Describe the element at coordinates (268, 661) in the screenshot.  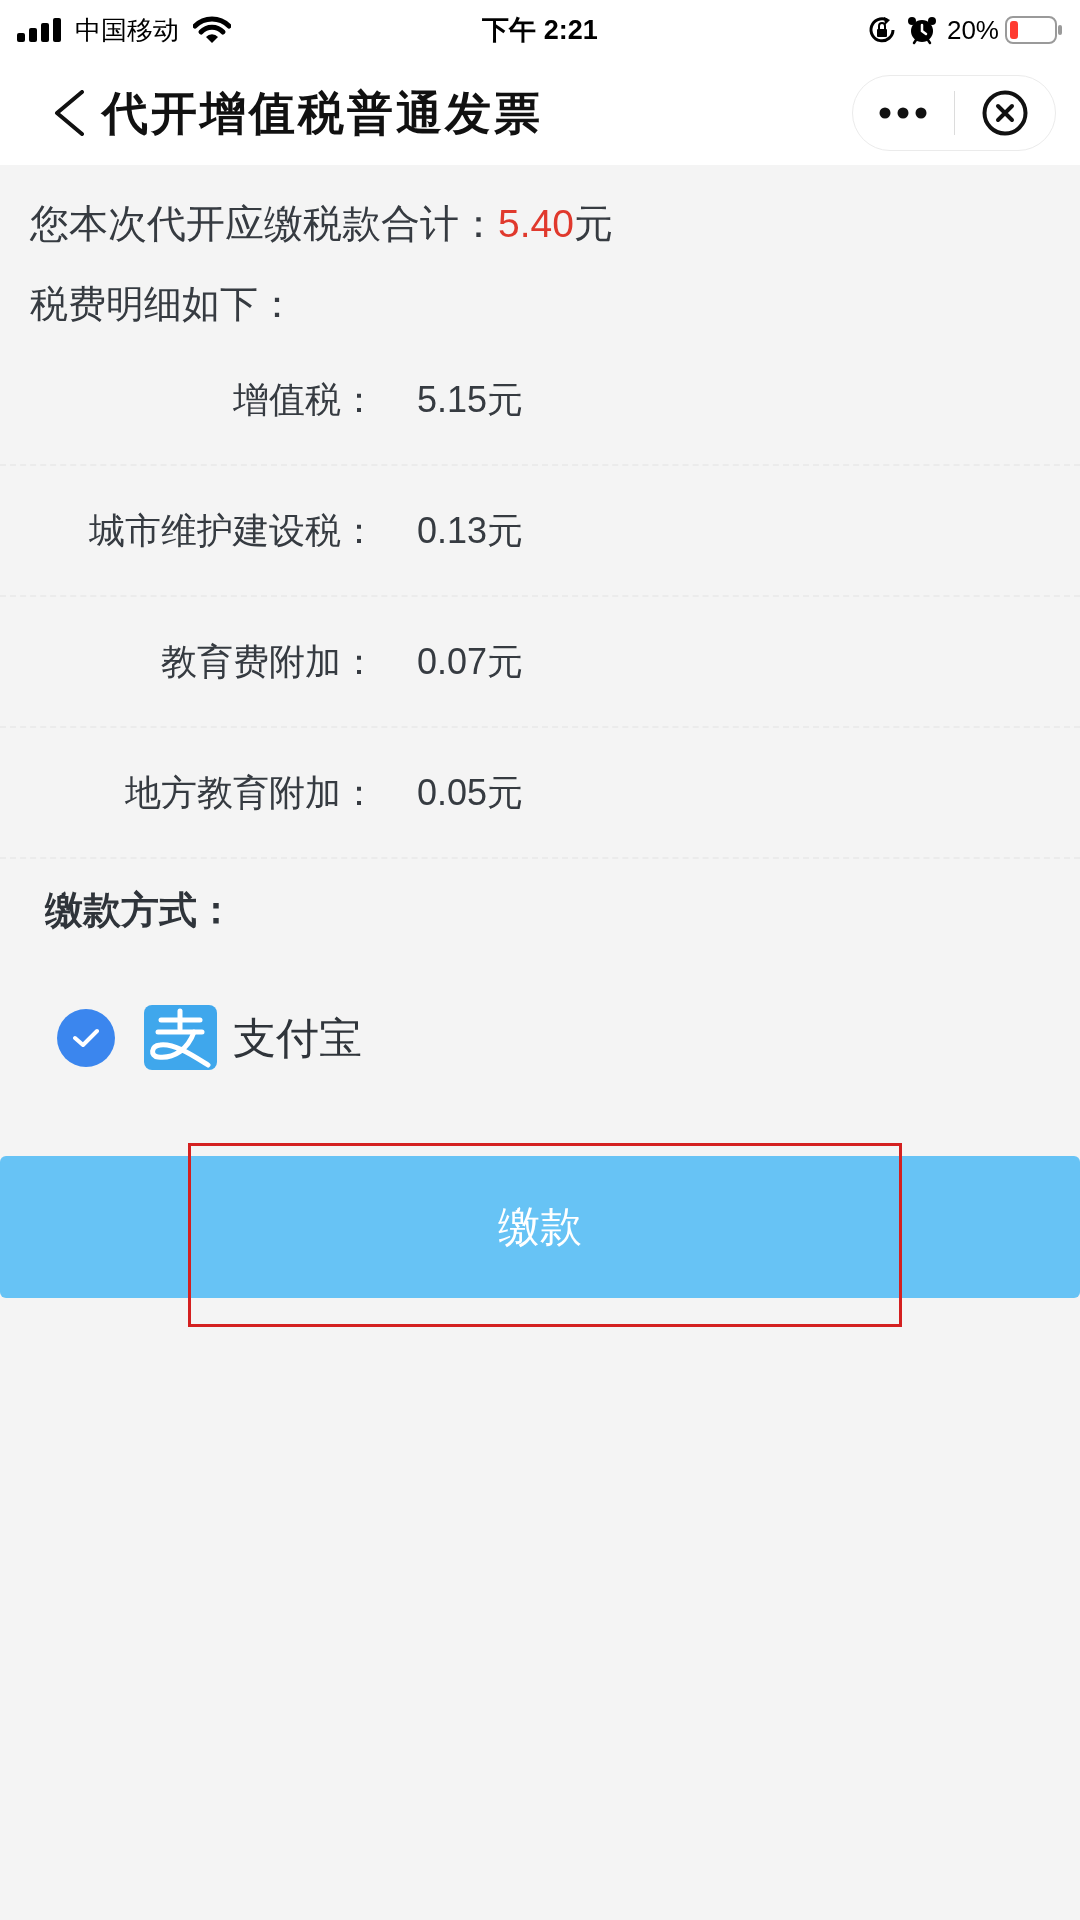
I see `tax-item-label: 教育费附加：` at that location.